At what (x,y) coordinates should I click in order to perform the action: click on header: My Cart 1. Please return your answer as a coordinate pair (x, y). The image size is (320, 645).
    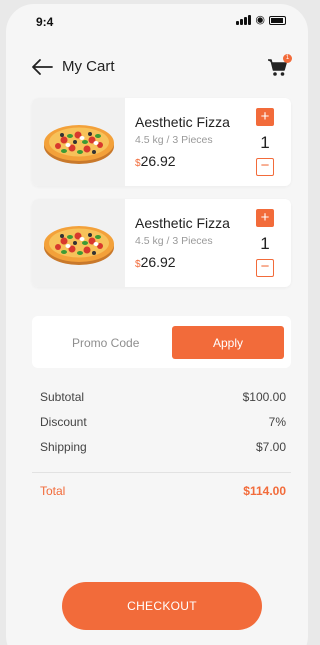
    Looking at the image, I should click on (157, 67).